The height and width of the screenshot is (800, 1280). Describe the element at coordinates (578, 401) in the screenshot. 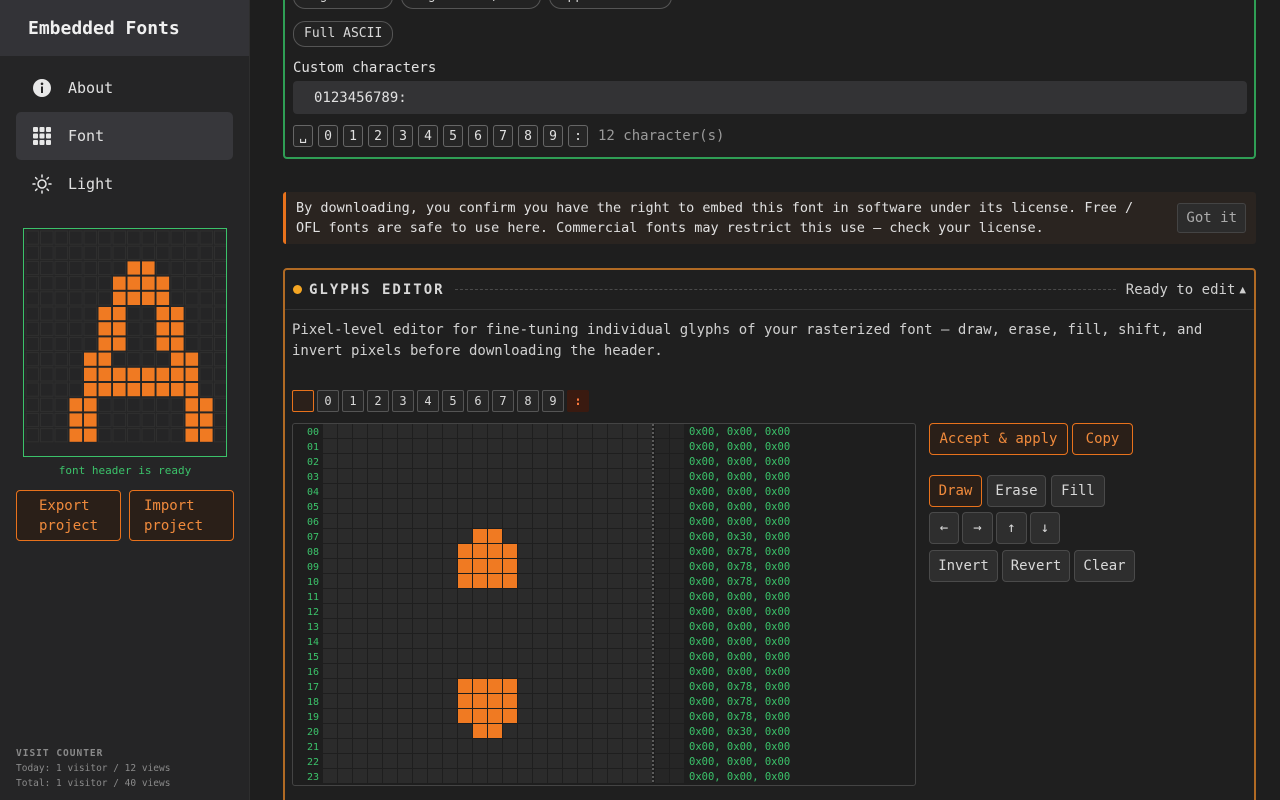

I see `glyph-tab: :` at that location.